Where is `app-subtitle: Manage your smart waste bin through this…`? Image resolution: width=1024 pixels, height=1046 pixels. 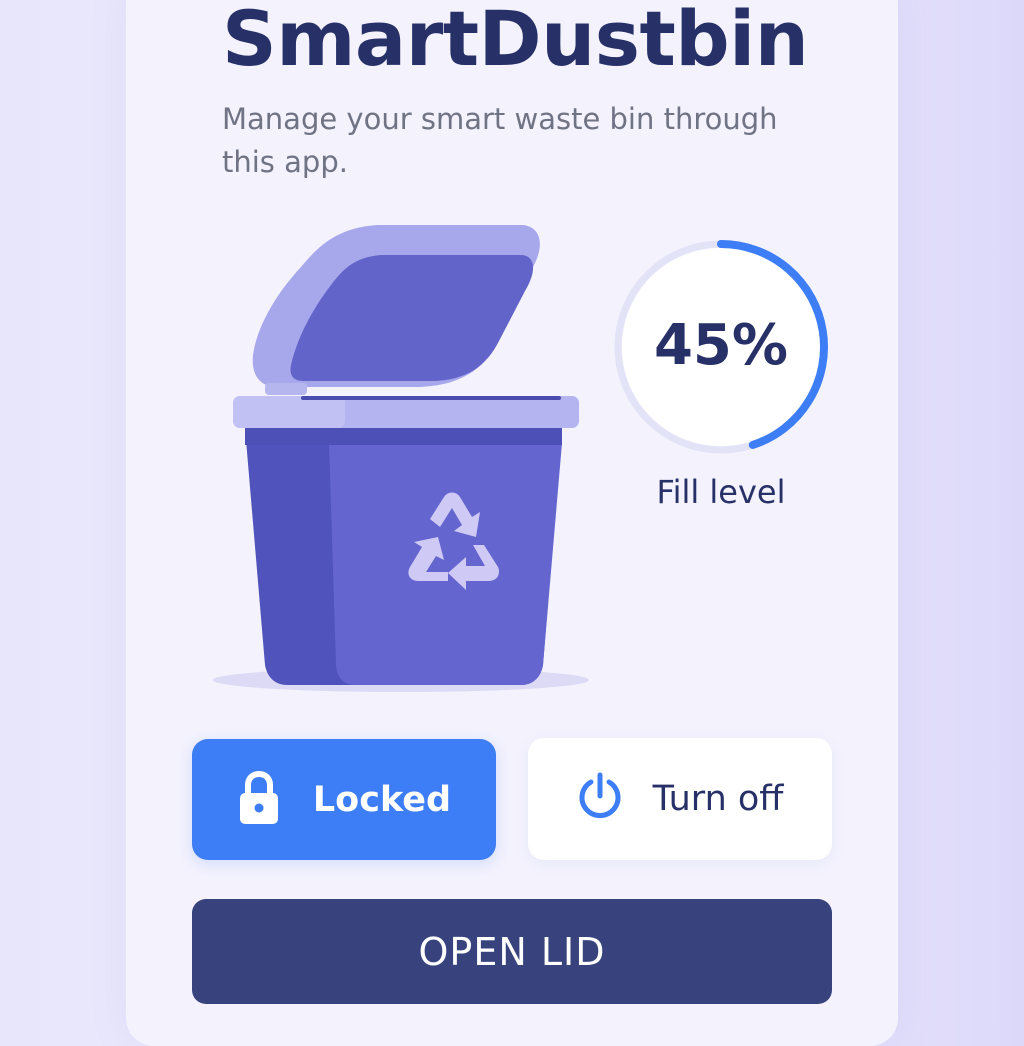 app-subtitle: Manage your smart waste bin through this… is located at coordinates (500, 140).